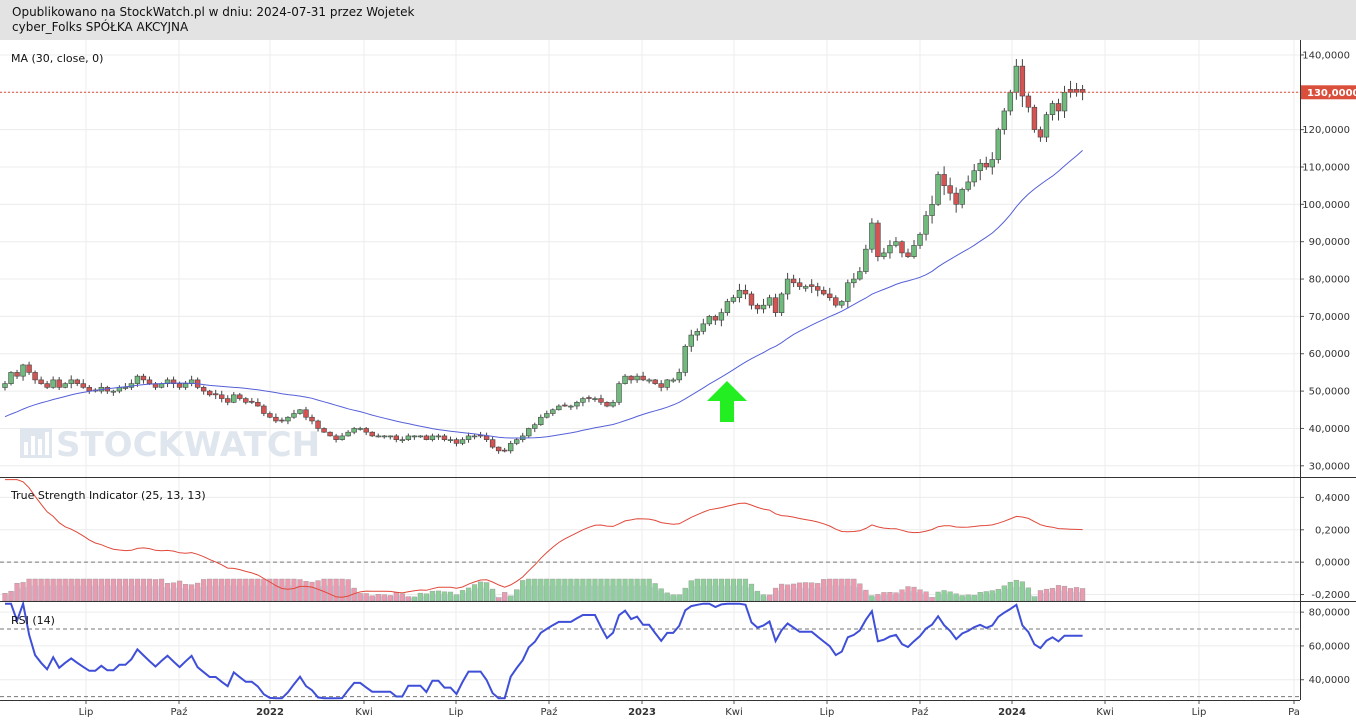 The height and width of the screenshot is (720, 1356). What do you see at coordinates (364, 712) in the screenshot?
I see `x-tick-label: Kwi` at bounding box center [364, 712].